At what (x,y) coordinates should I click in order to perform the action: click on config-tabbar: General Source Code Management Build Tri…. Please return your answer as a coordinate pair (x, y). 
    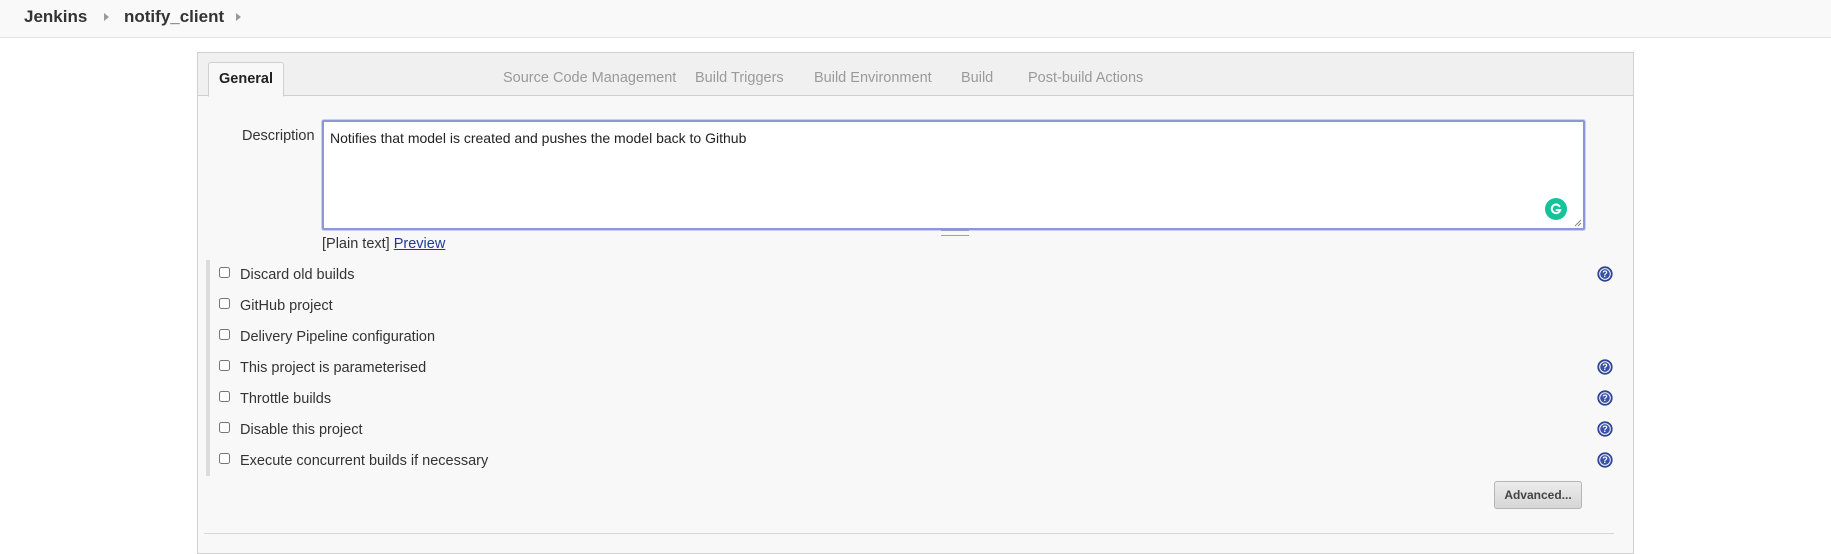
    Looking at the image, I should click on (915, 75).